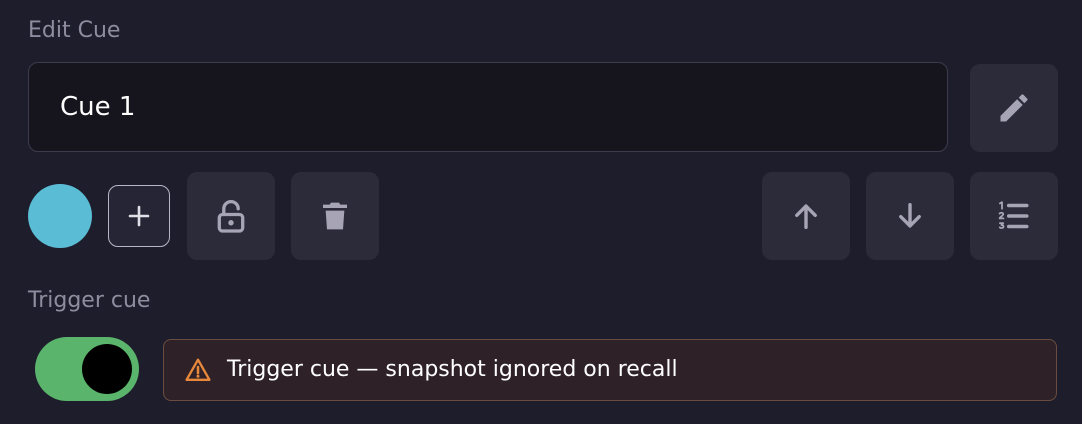  I want to click on move-up-button, so click(806, 216).